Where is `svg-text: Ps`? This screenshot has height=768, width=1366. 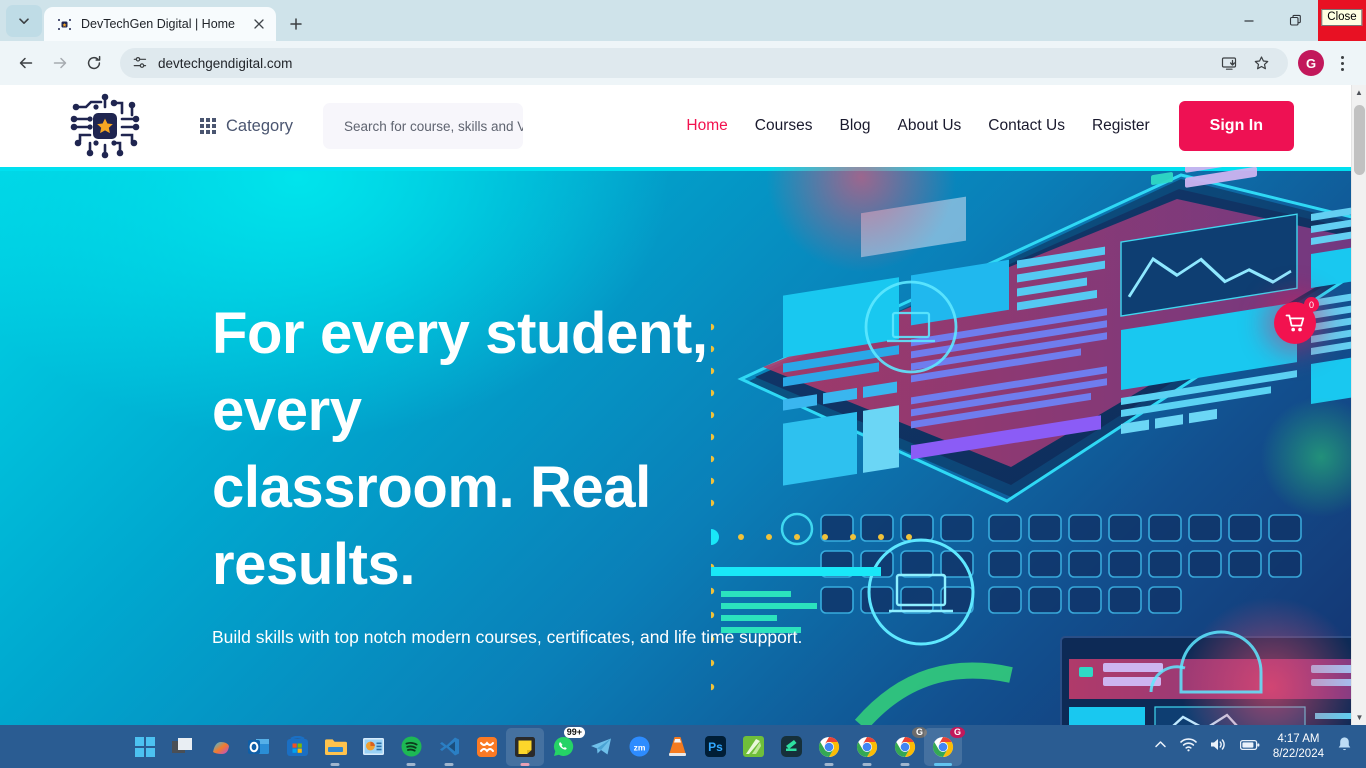 svg-text: Ps is located at coordinates (715, 747).